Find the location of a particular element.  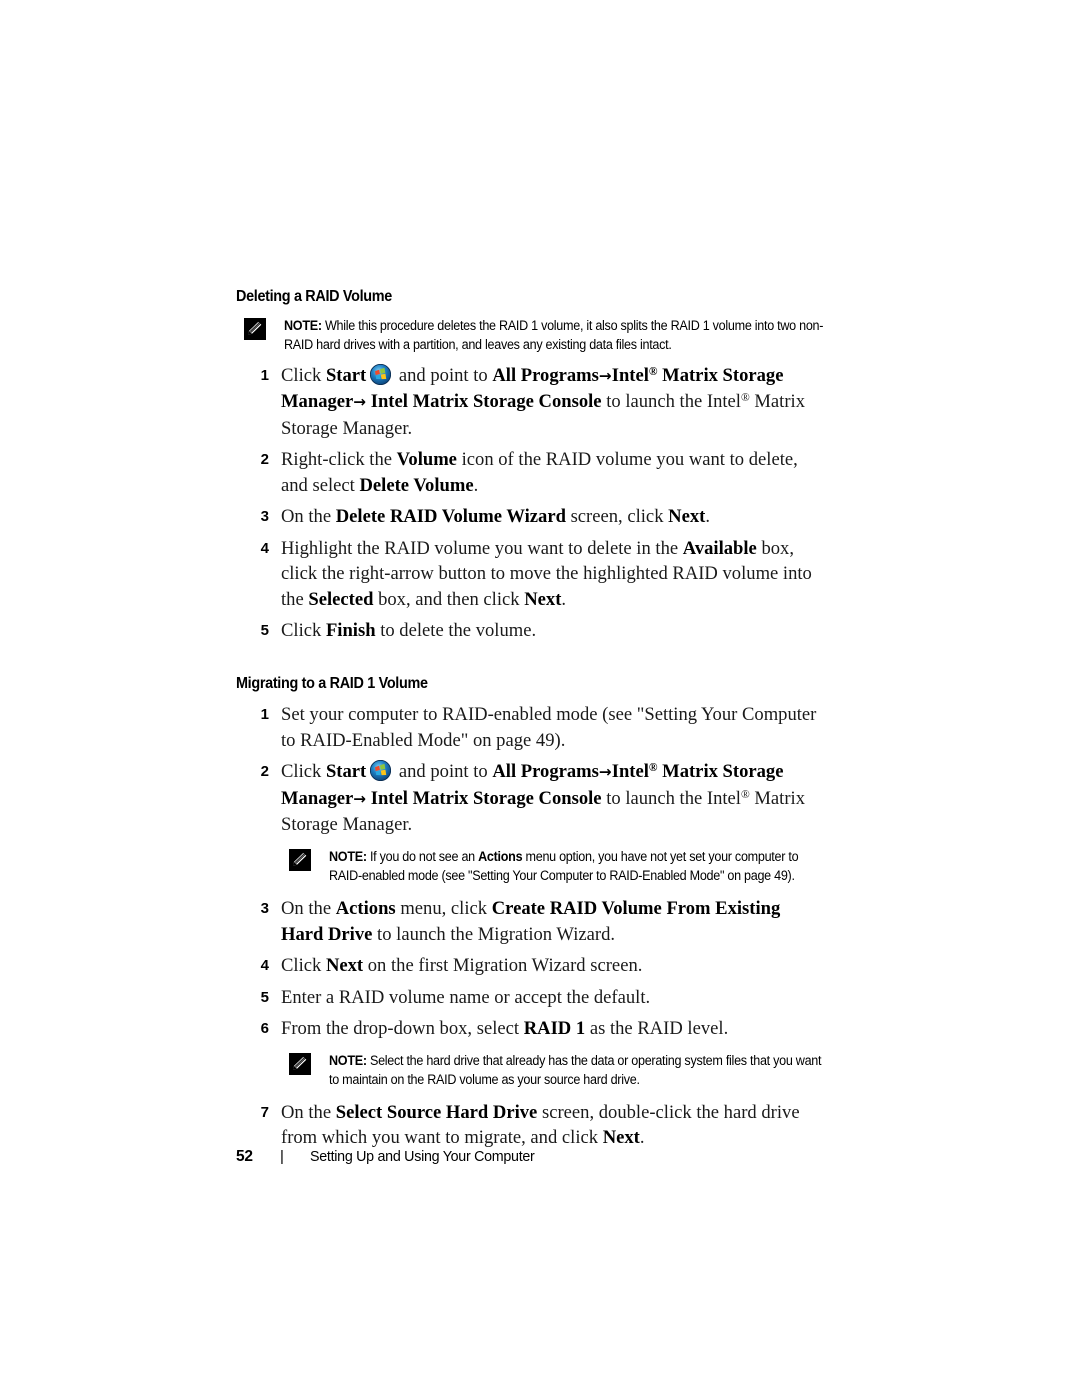

section-heading-deleting-raid-volume: Deleting a RAID Volume is located at coordinates (314, 296).